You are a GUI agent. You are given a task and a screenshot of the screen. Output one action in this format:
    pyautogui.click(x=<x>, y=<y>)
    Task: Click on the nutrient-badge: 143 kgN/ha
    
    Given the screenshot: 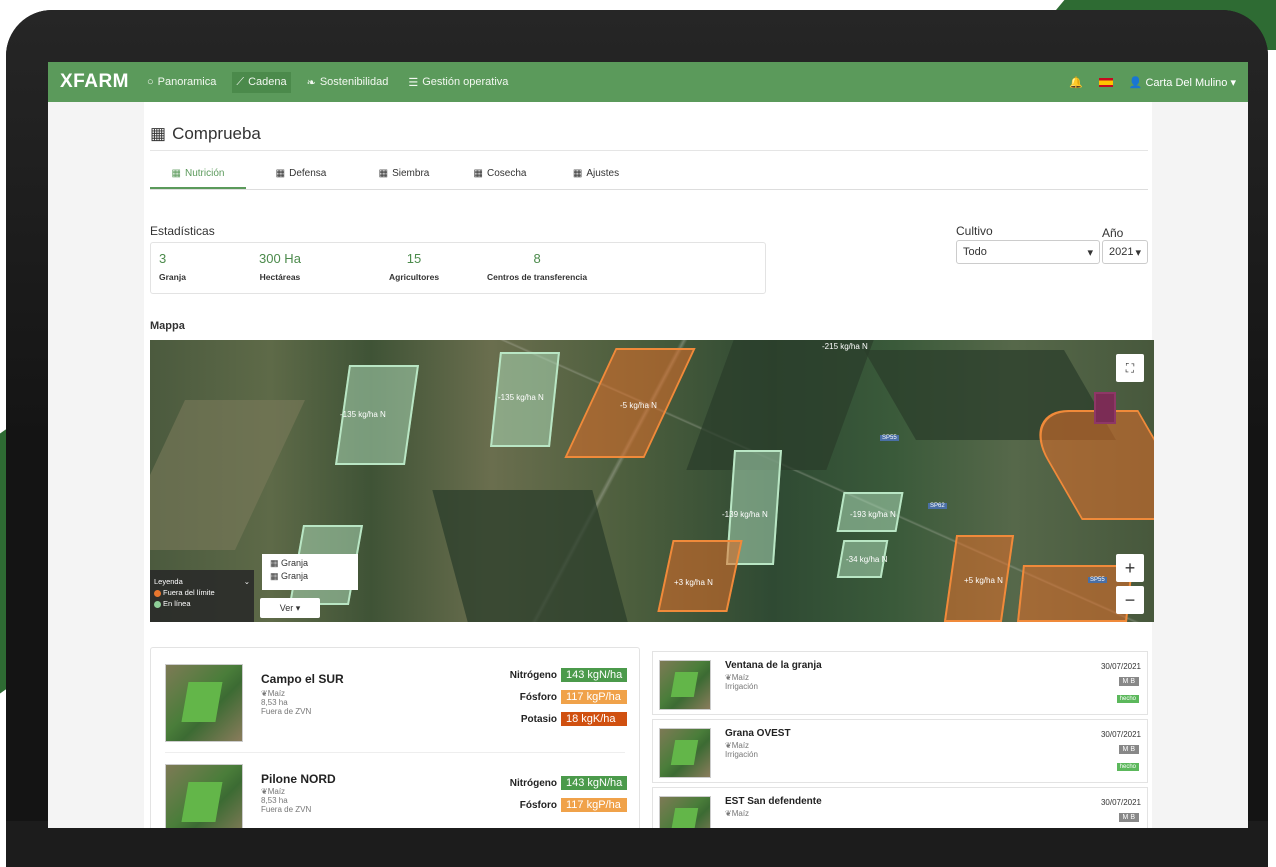 What is the action you would take?
    pyautogui.click(x=594, y=675)
    